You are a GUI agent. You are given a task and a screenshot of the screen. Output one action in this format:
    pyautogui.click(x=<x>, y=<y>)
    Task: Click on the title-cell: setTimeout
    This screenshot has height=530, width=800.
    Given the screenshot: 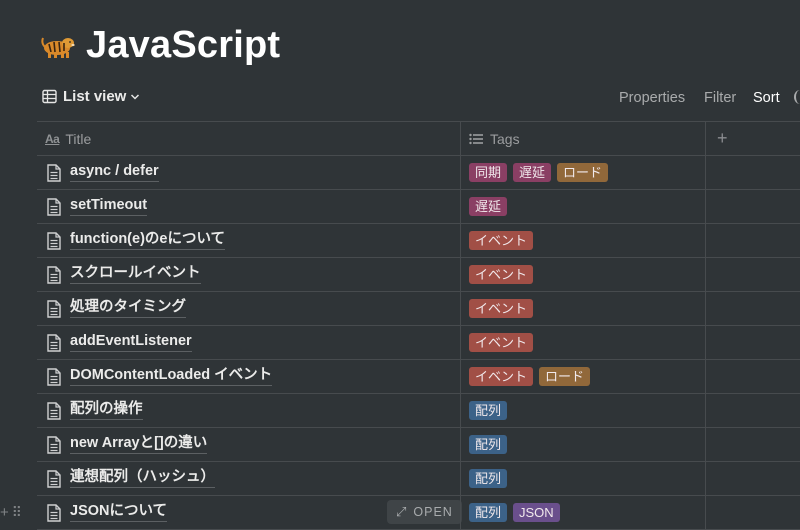 What is the action you would take?
    pyautogui.click(x=248, y=206)
    